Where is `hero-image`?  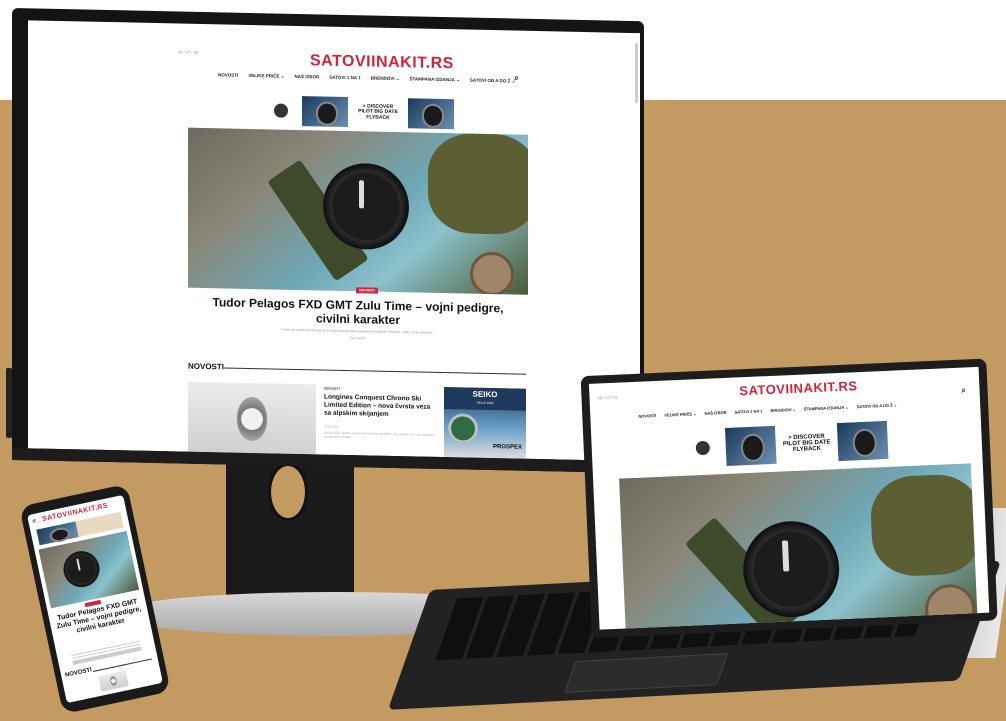 hero-image is located at coordinates (358, 211).